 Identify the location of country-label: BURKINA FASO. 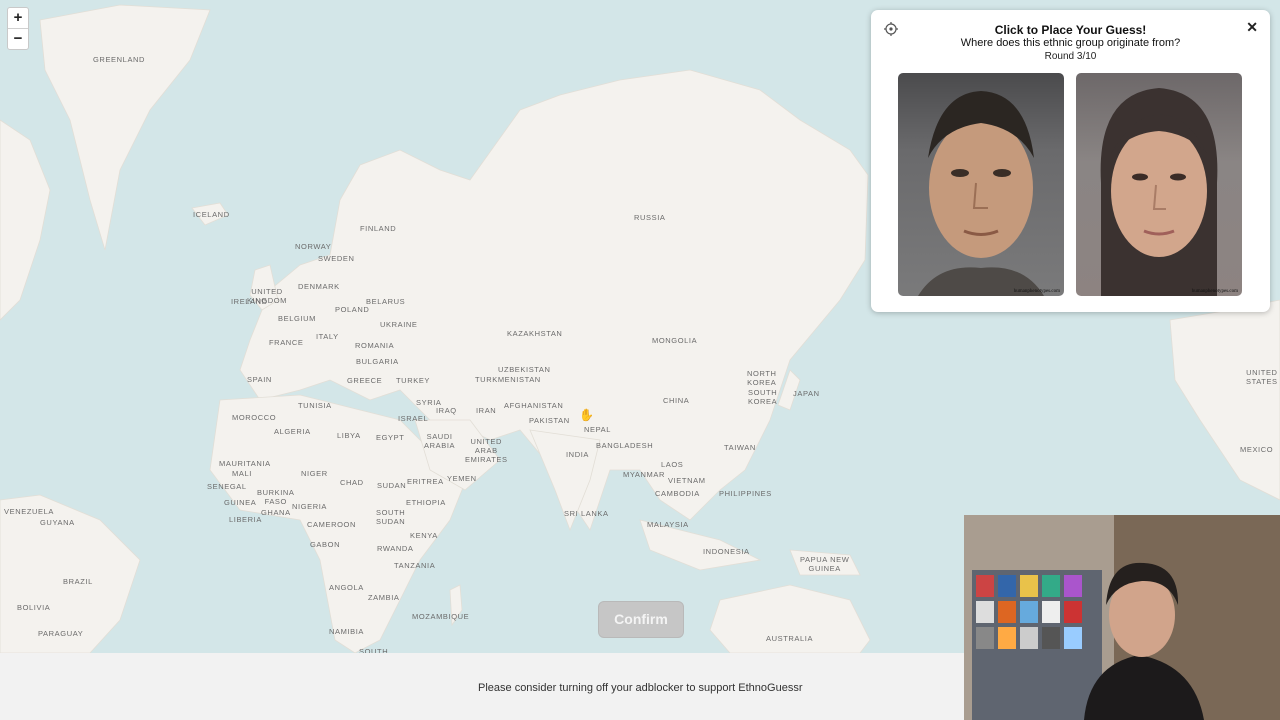
(276, 497).